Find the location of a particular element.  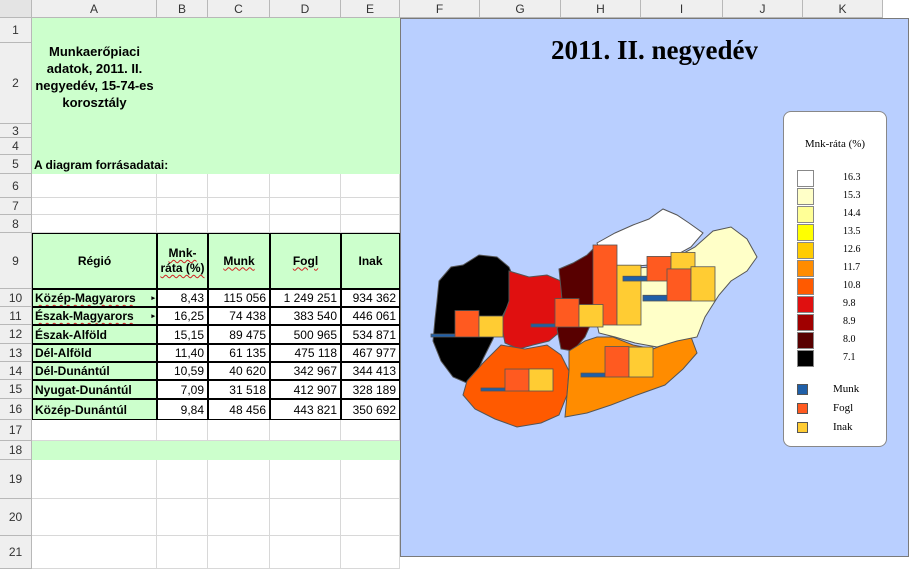

row-header-18: 18 is located at coordinates (16, 450).